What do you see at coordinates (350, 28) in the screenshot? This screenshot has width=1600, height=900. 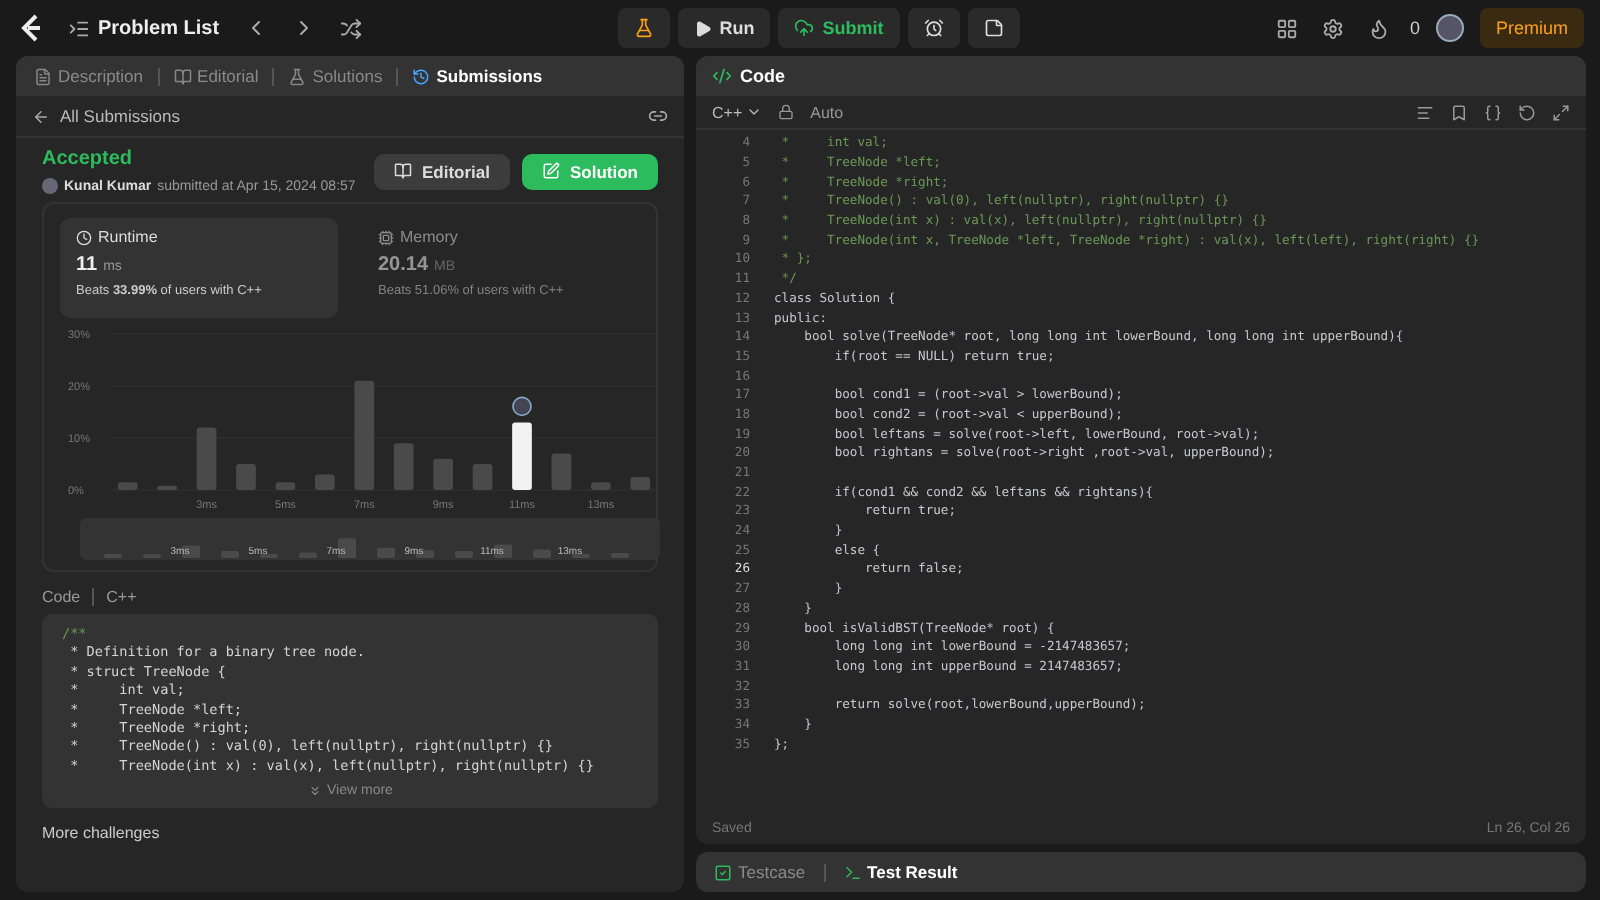 I see `shuffle-icon` at bounding box center [350, 28].